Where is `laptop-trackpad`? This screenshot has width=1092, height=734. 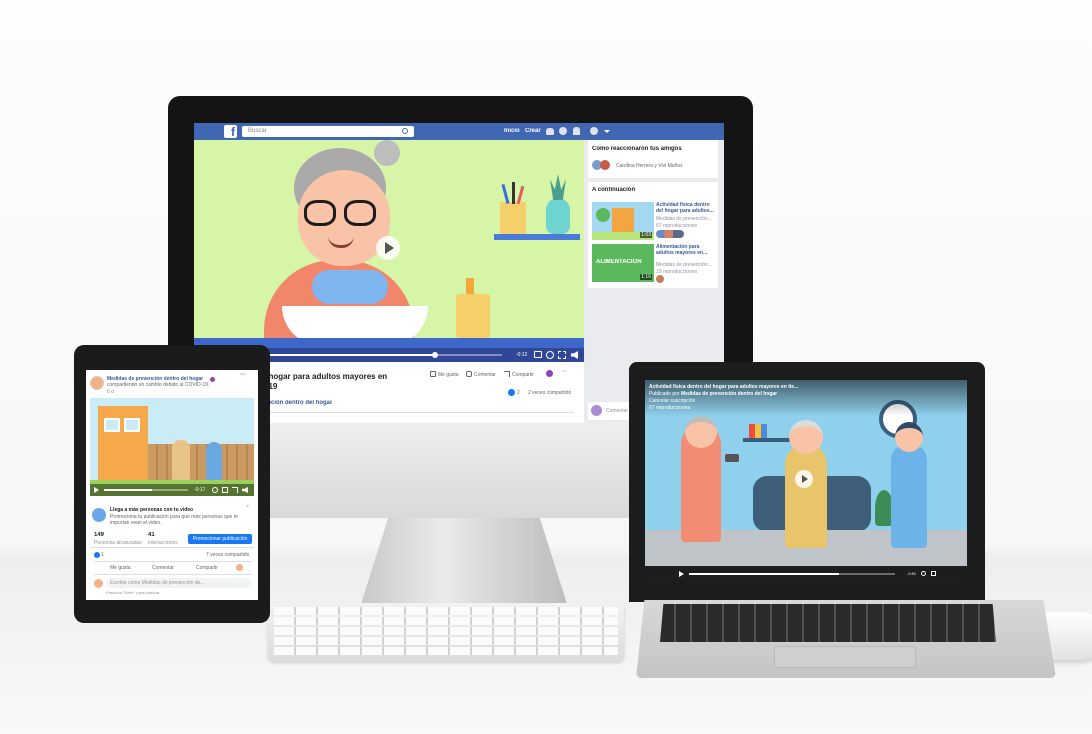 laptop-trackpad is located at coordinates (845, 657).